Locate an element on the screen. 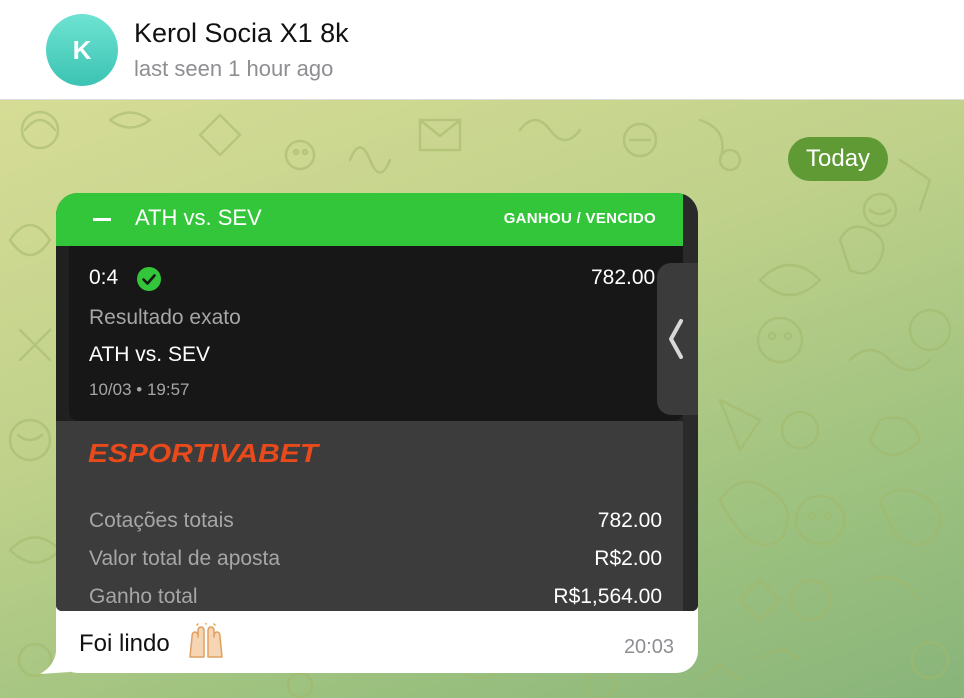 Image resolution: width=964 pixels, height=698 pixels. stake-label: Valor total de aposta is located at coordinates (185, 558).